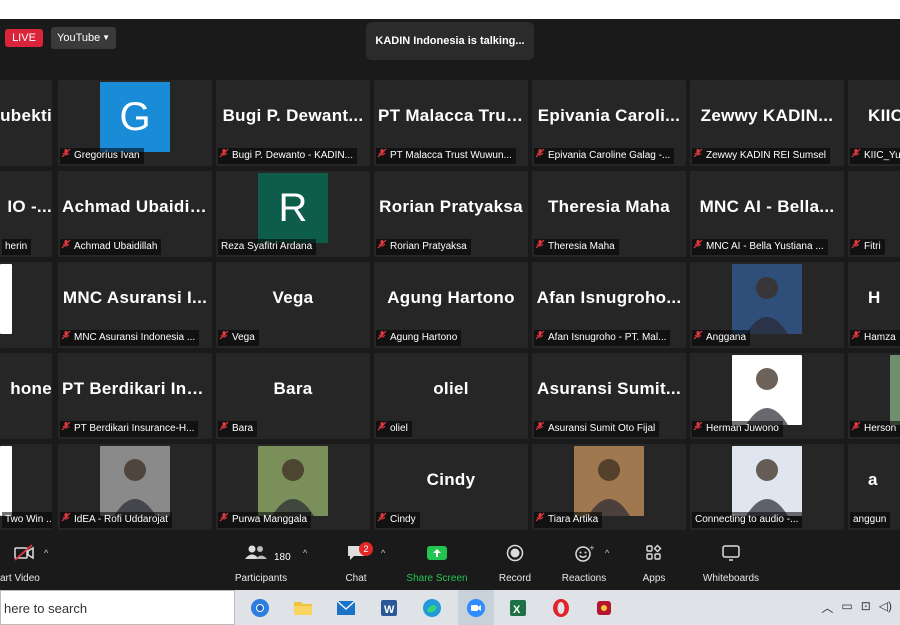  I want to click on participant-tile: ubekti, so click(26, 123).